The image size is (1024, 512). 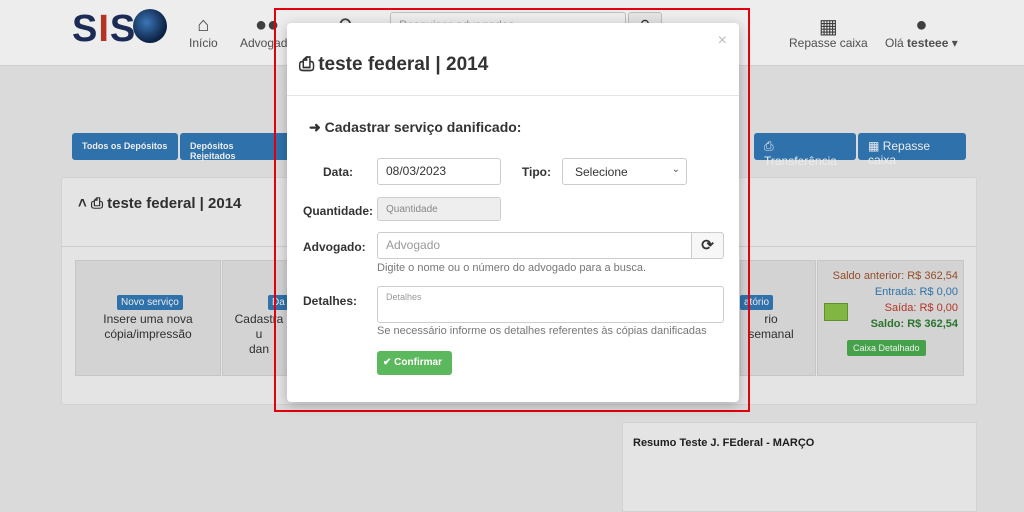 What do you see at coordinates (338, 211) in the screenshot?
I see `quantidade-label: Quantidade:` at bounding box center [338, 211].